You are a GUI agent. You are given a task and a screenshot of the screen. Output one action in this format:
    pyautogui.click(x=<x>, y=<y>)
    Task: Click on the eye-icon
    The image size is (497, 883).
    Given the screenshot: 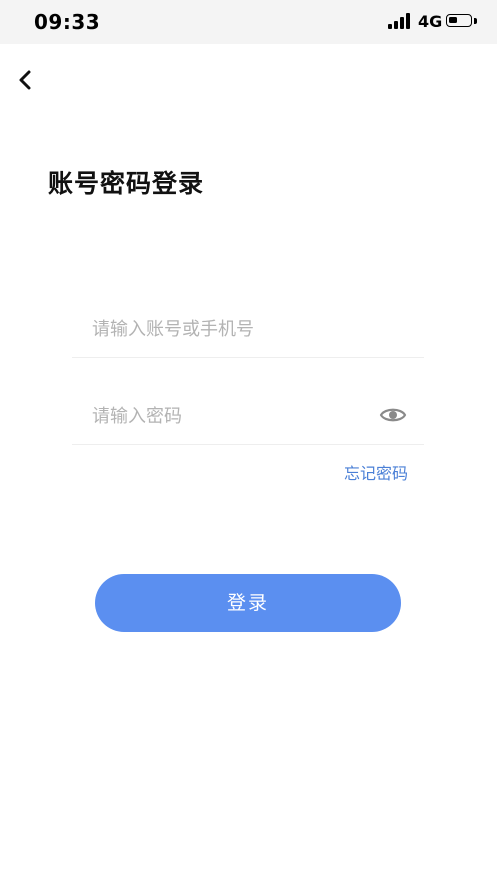 What is the action you would take?
    pyautogui.click(x=393, y=415)
    